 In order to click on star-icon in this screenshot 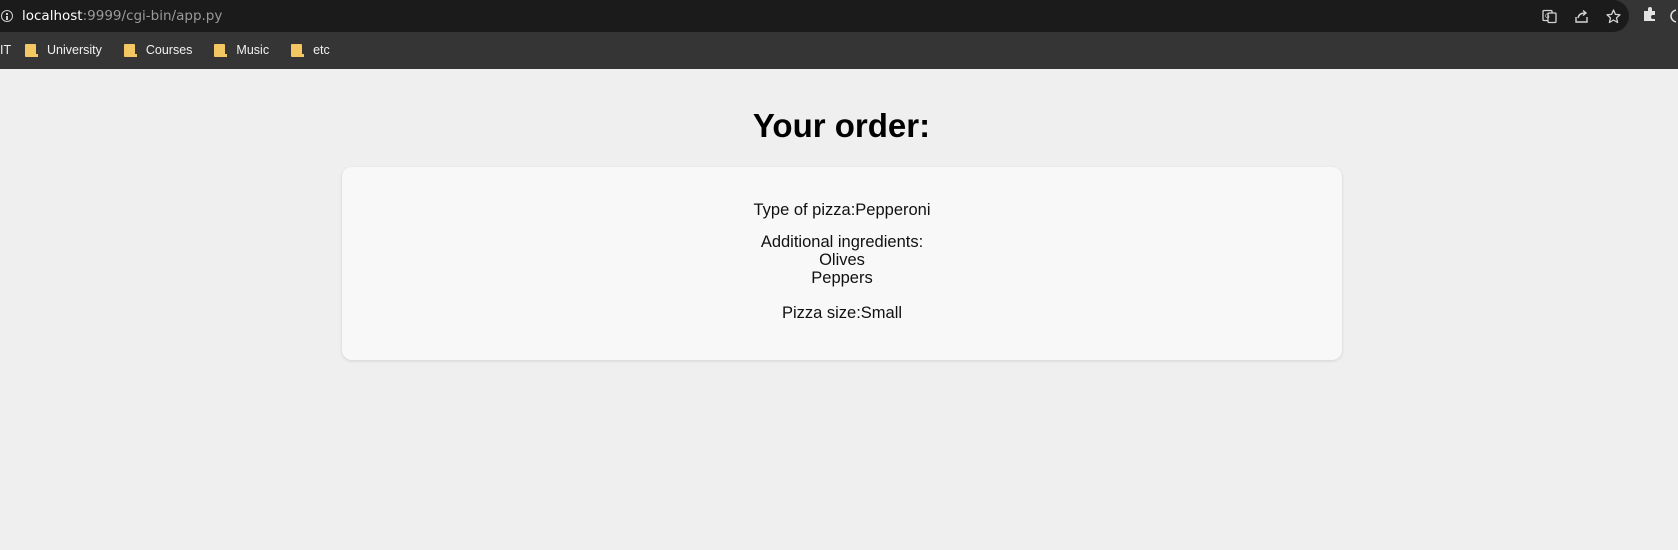, I will do `click(1613, 16)`.